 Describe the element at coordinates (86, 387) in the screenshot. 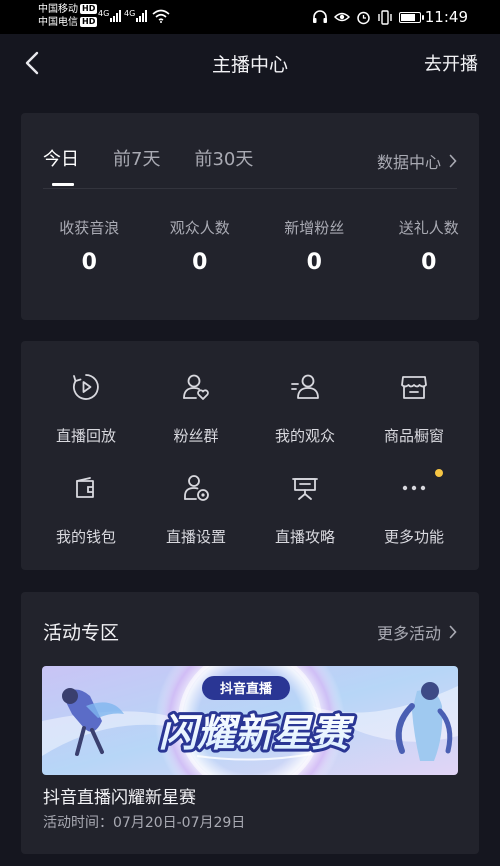

I see `replay-icon` at that location.